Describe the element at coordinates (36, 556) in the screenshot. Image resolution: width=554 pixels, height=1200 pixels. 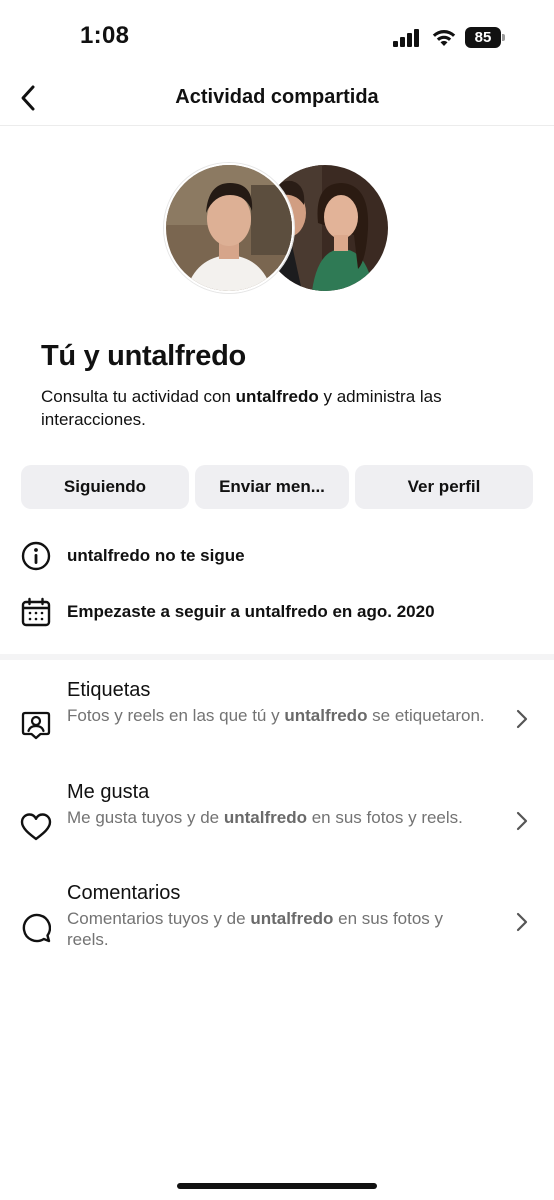
I see `info-icon` at that location.